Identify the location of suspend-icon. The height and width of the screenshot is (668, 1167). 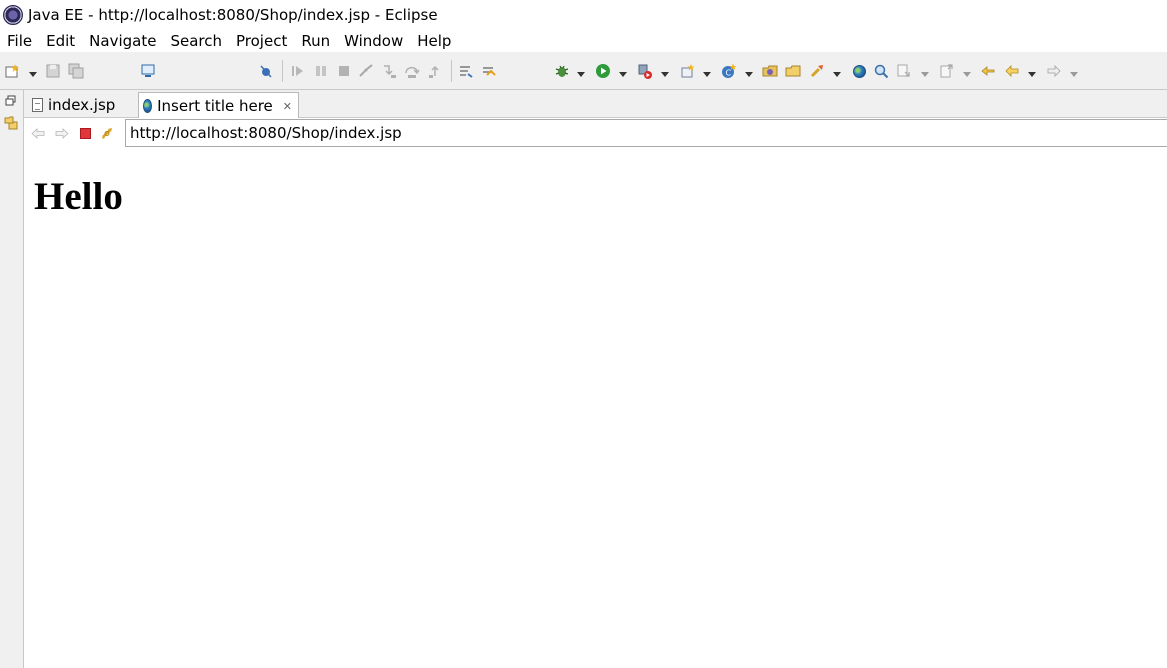
(321, 71).